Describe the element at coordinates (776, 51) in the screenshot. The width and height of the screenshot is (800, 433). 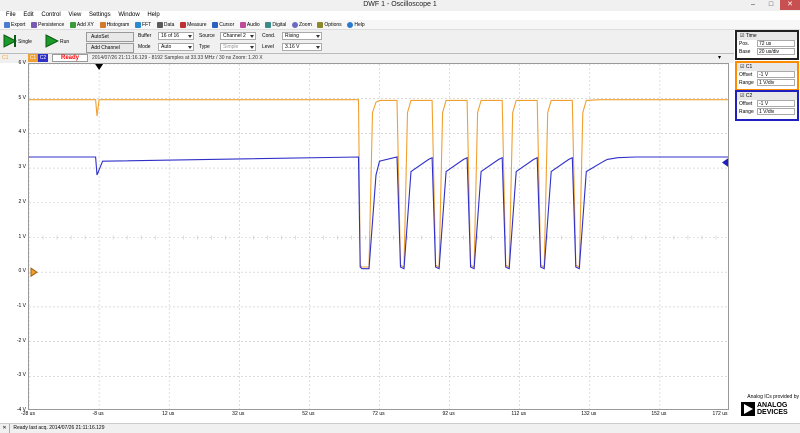
I see `time-base-input: 20 us/div` at that location.